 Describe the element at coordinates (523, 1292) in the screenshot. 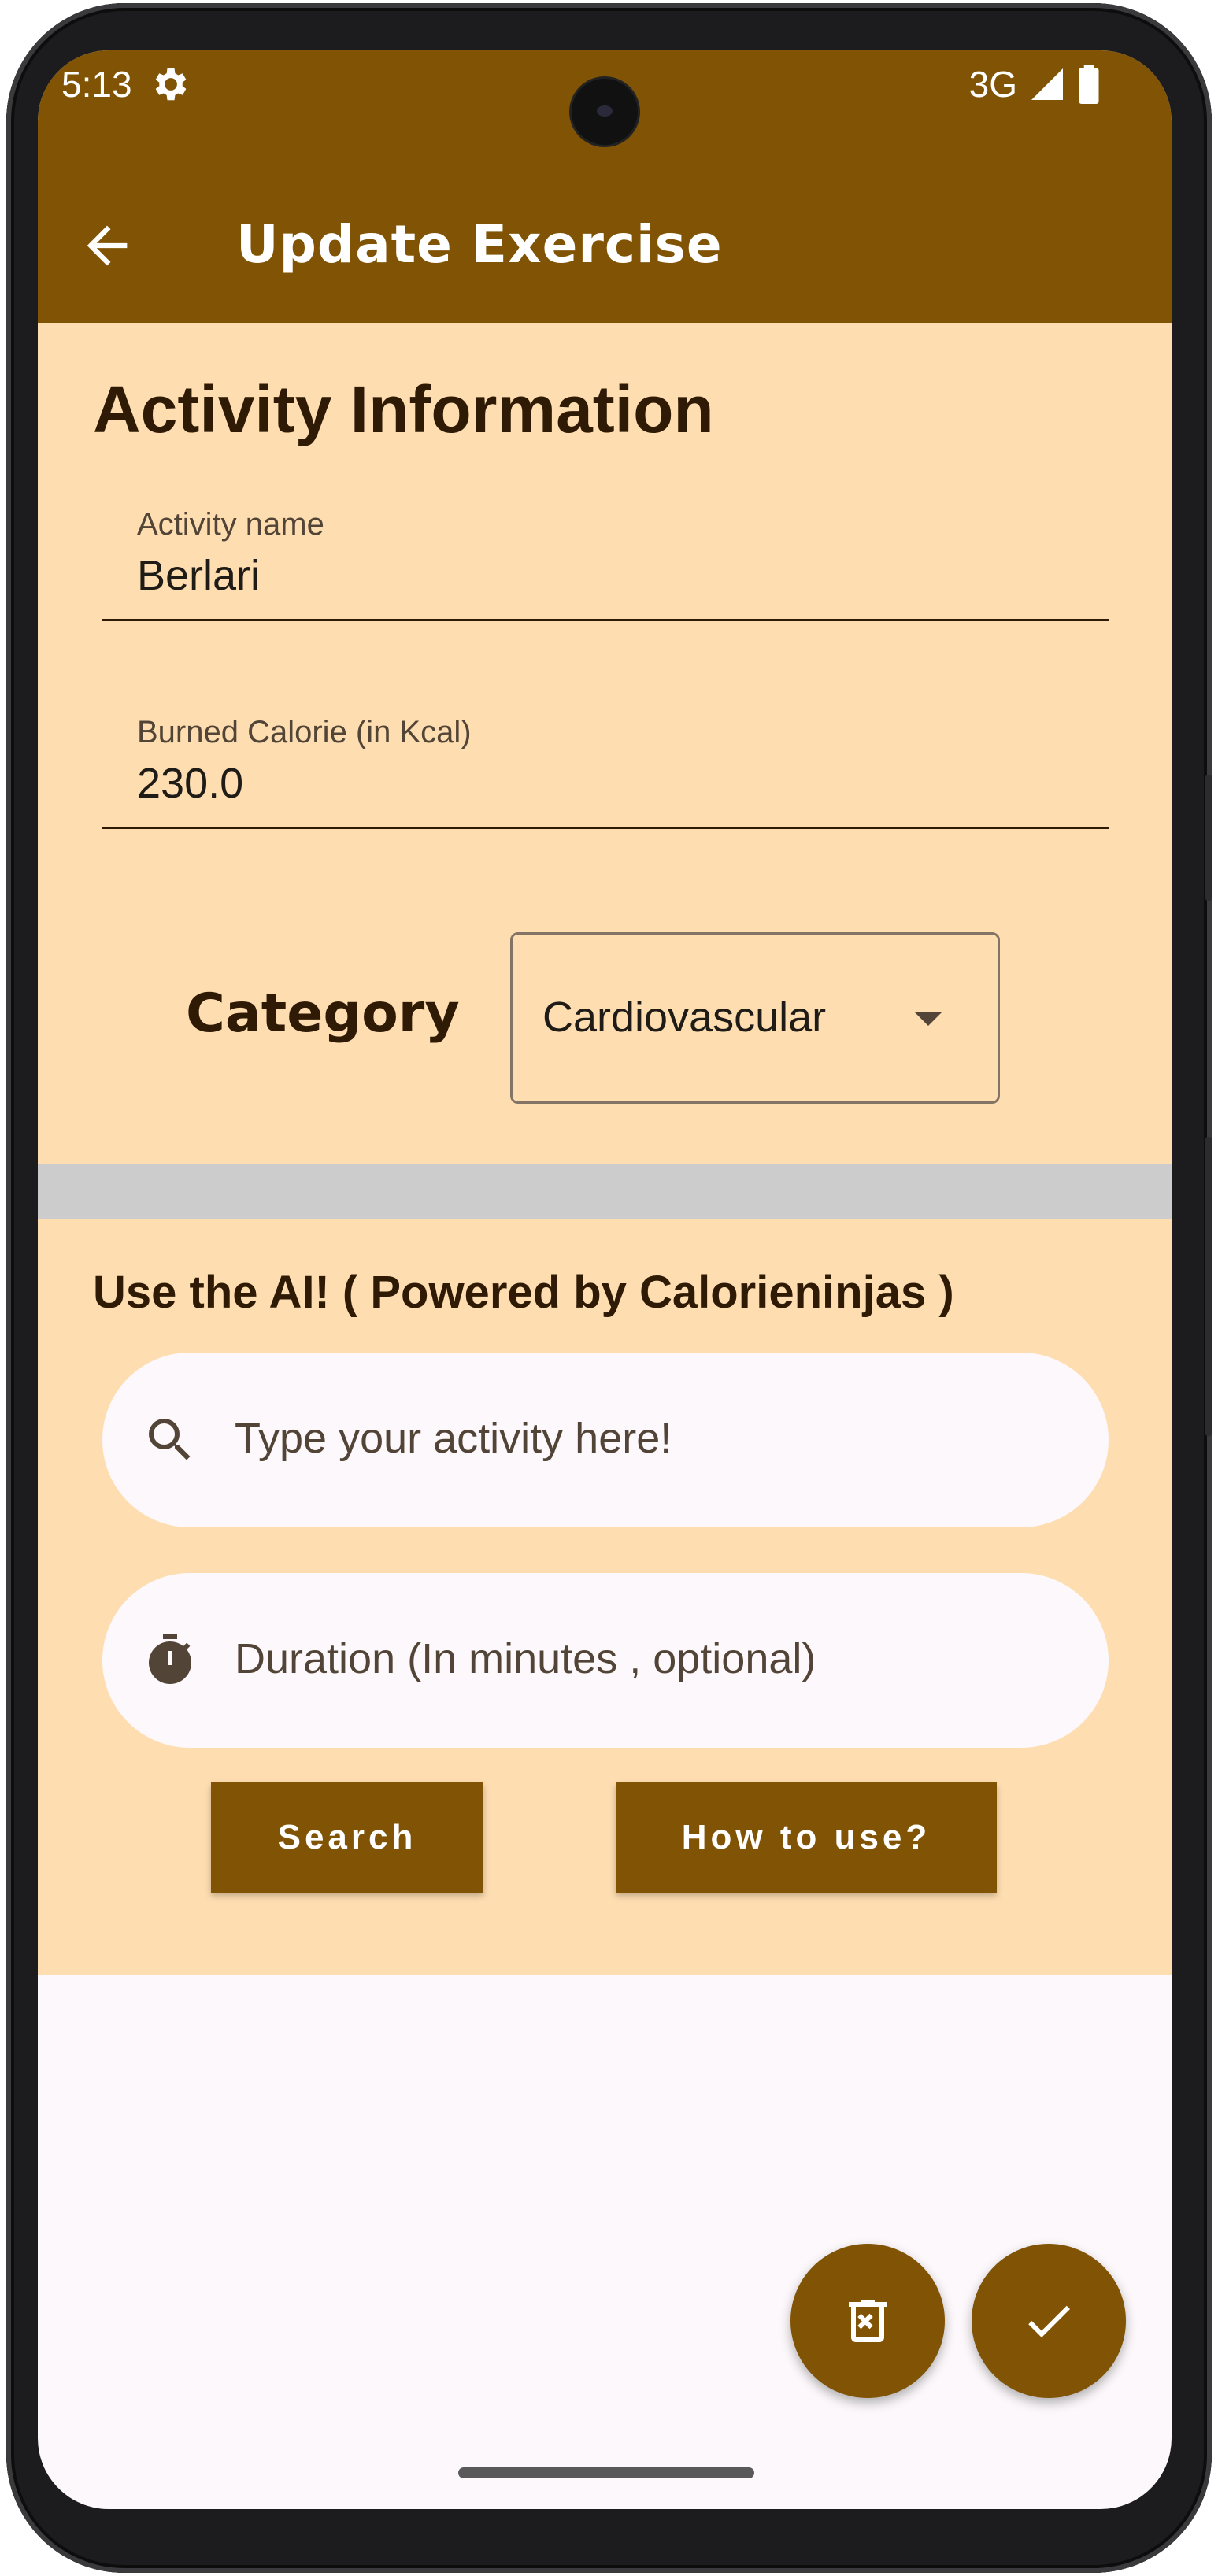

I see `ai-section-title: Use the AI! ( Powered by Calorieninjas )` at that location.